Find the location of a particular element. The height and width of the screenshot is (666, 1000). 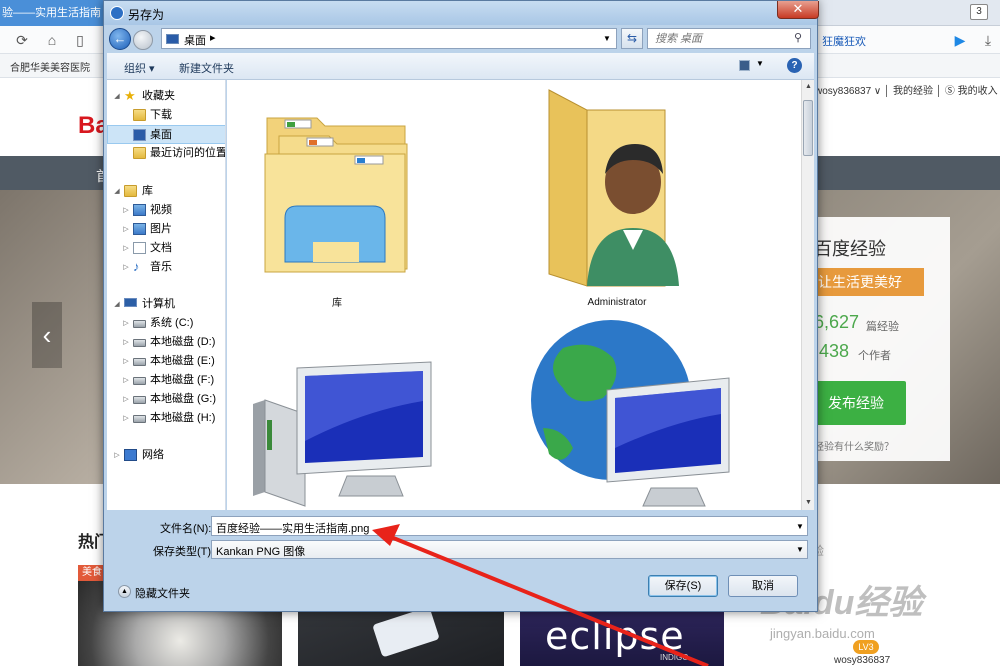

hot-search-link: 狂魔狂欢 is located at coordinates (844, 41).